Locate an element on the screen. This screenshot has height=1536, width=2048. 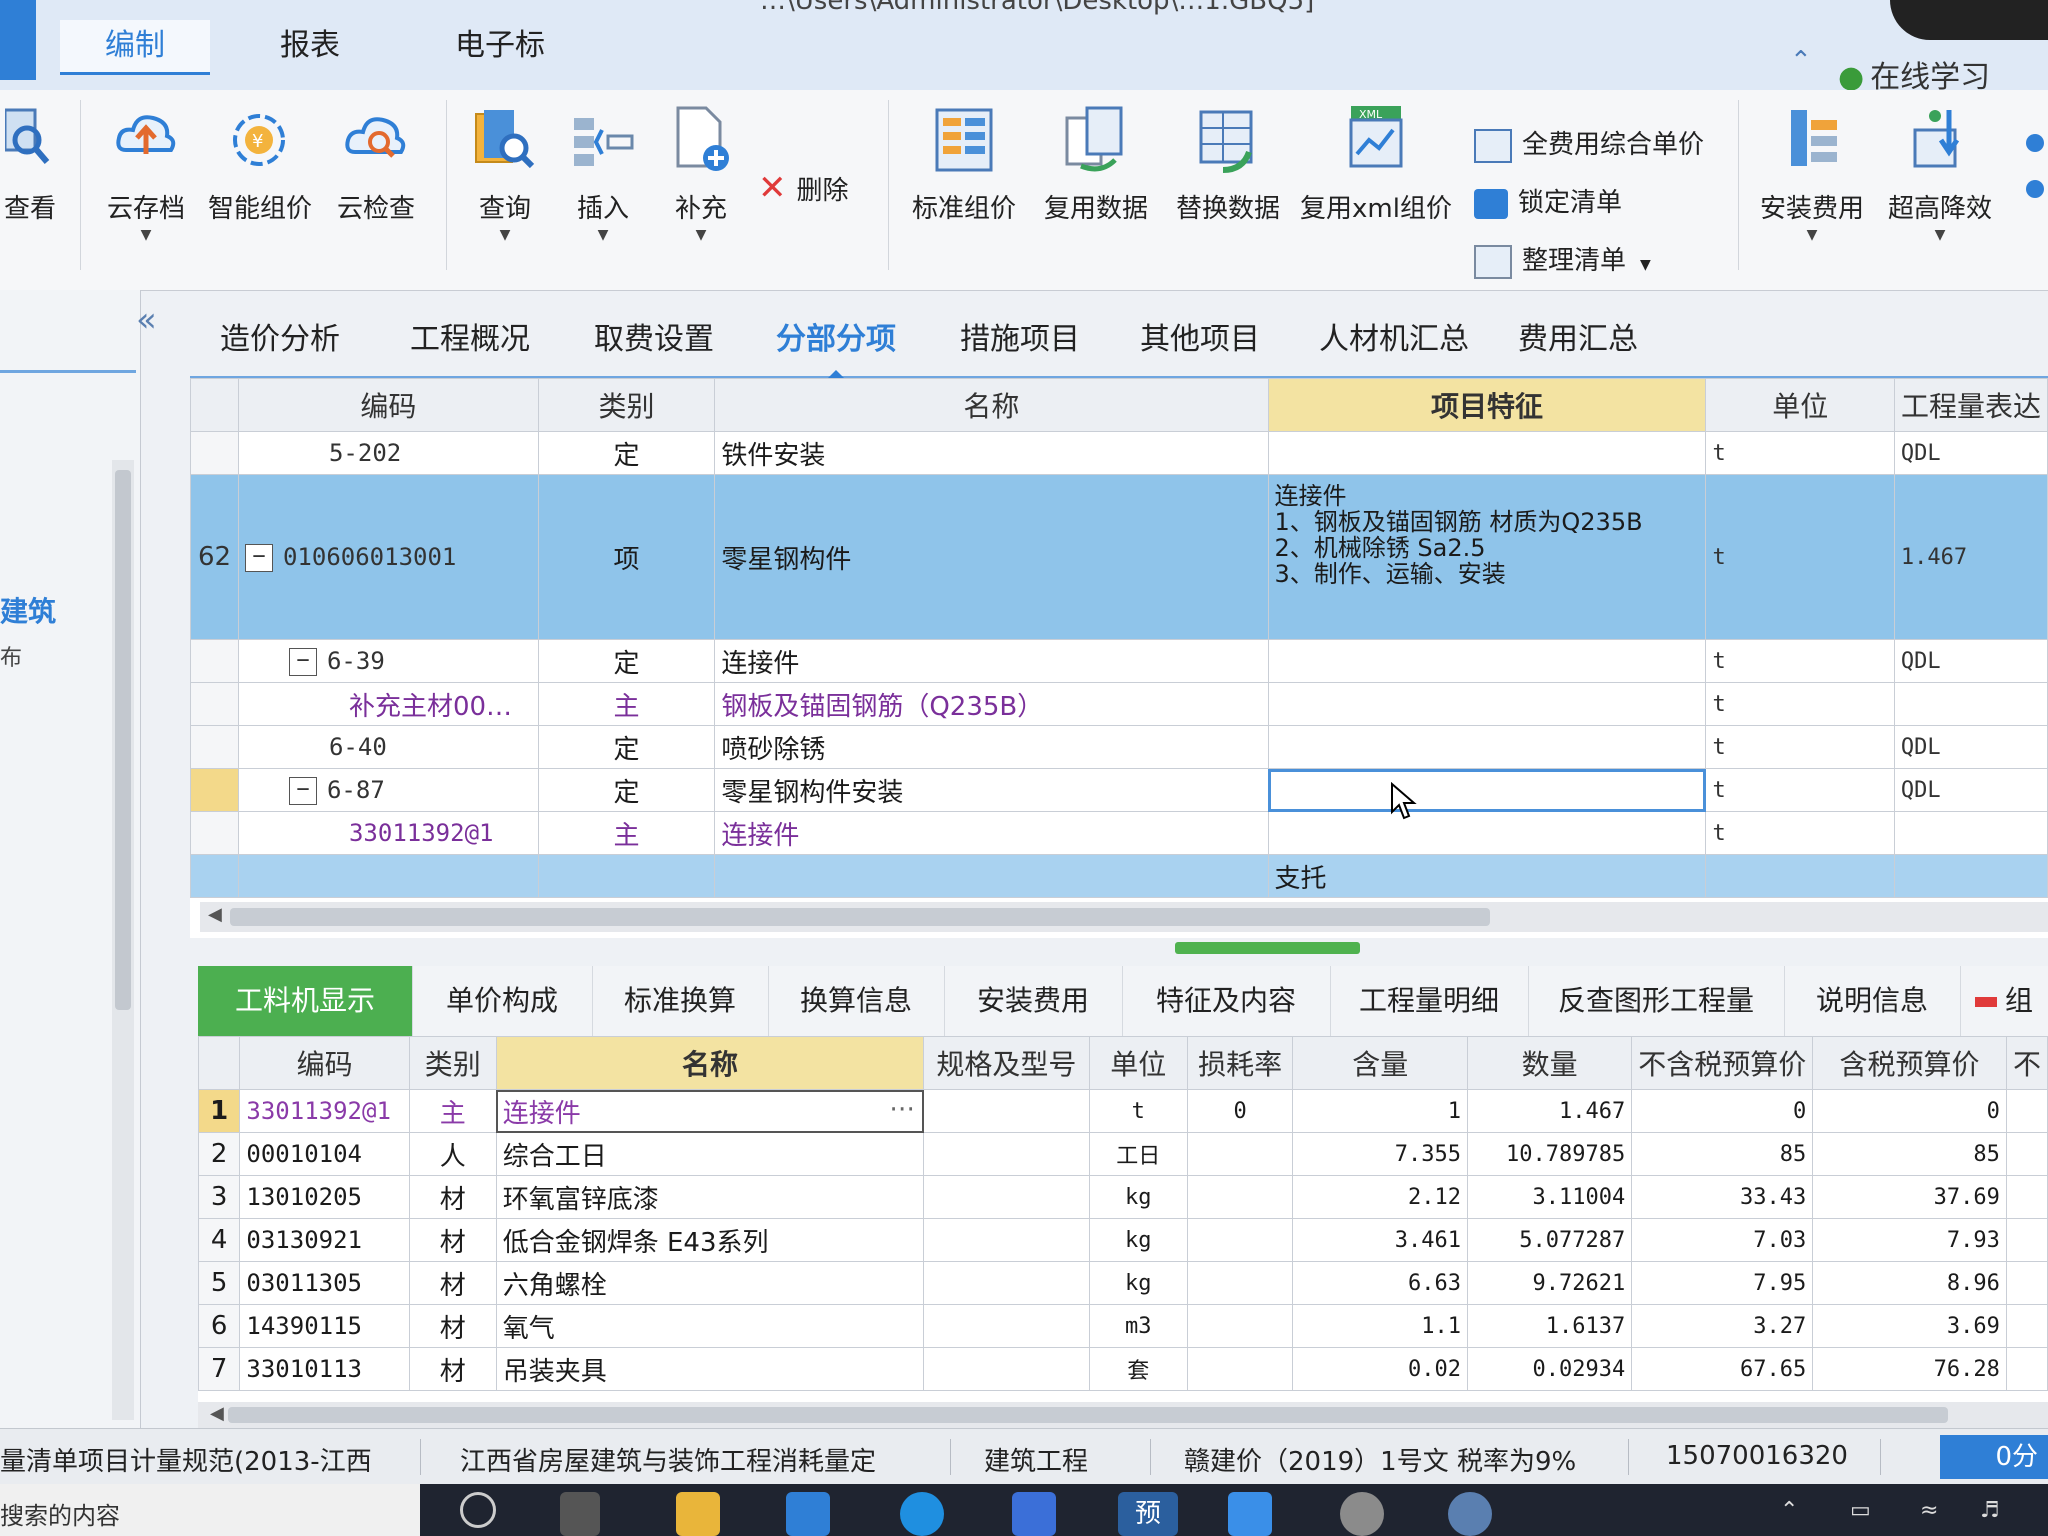
quantity-cell: 1.6137 is located at coordinates (1550, 1326).